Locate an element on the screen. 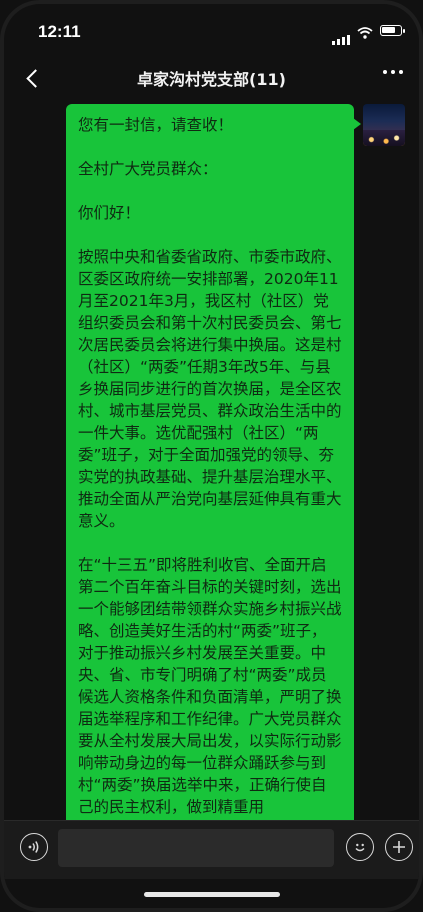 The height and width of the screenshot is (912, 423). more-dots-icon is located at coordinates (393, 72).